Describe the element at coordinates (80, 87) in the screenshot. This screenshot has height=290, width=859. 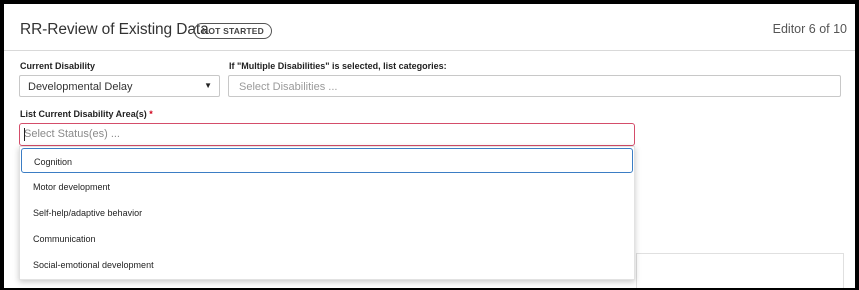
I see `current-disability-value: Developmental Delay` at that location.